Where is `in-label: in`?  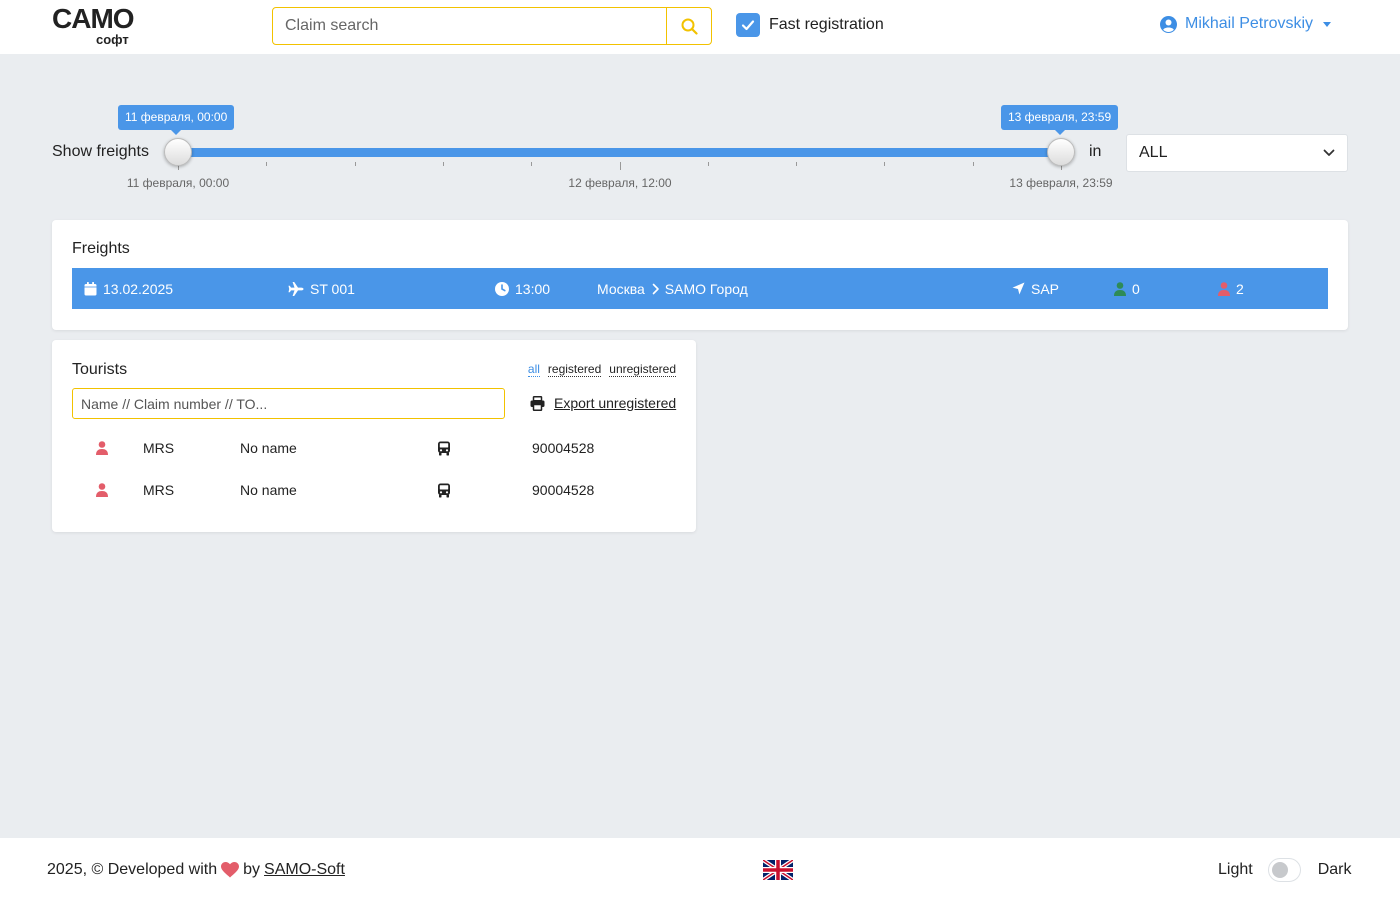
in-label: in is located at coordinates (1095, 151).